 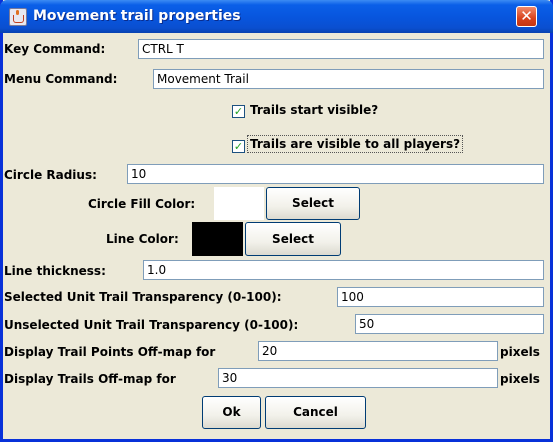 I want to click on circle-fill-swatch, so click(x=239, y=203).